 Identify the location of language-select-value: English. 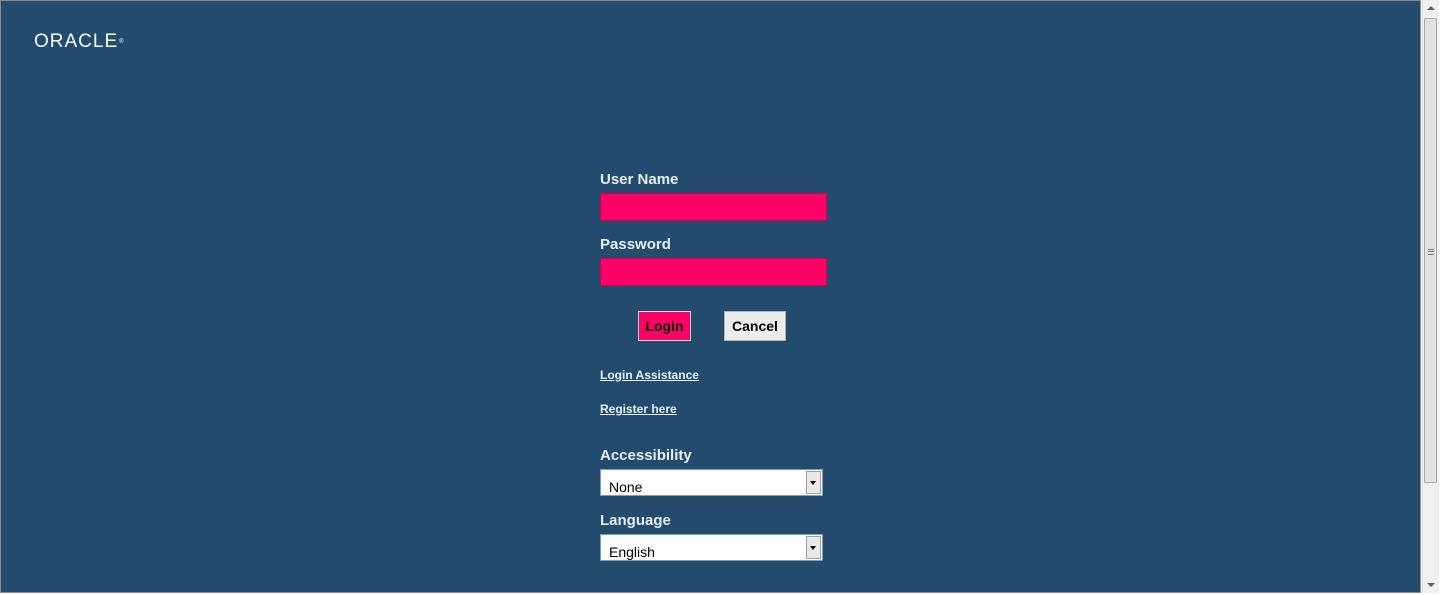
(632, 552).